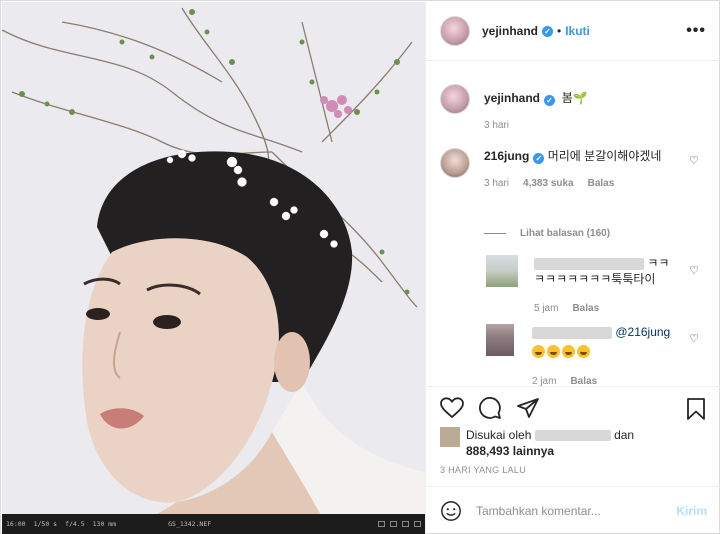  What do you see at coordinates (658, 263) in the screenshot?
I see `reply-text-line1: ㅋㅋ` at bounding box center [658, 263].